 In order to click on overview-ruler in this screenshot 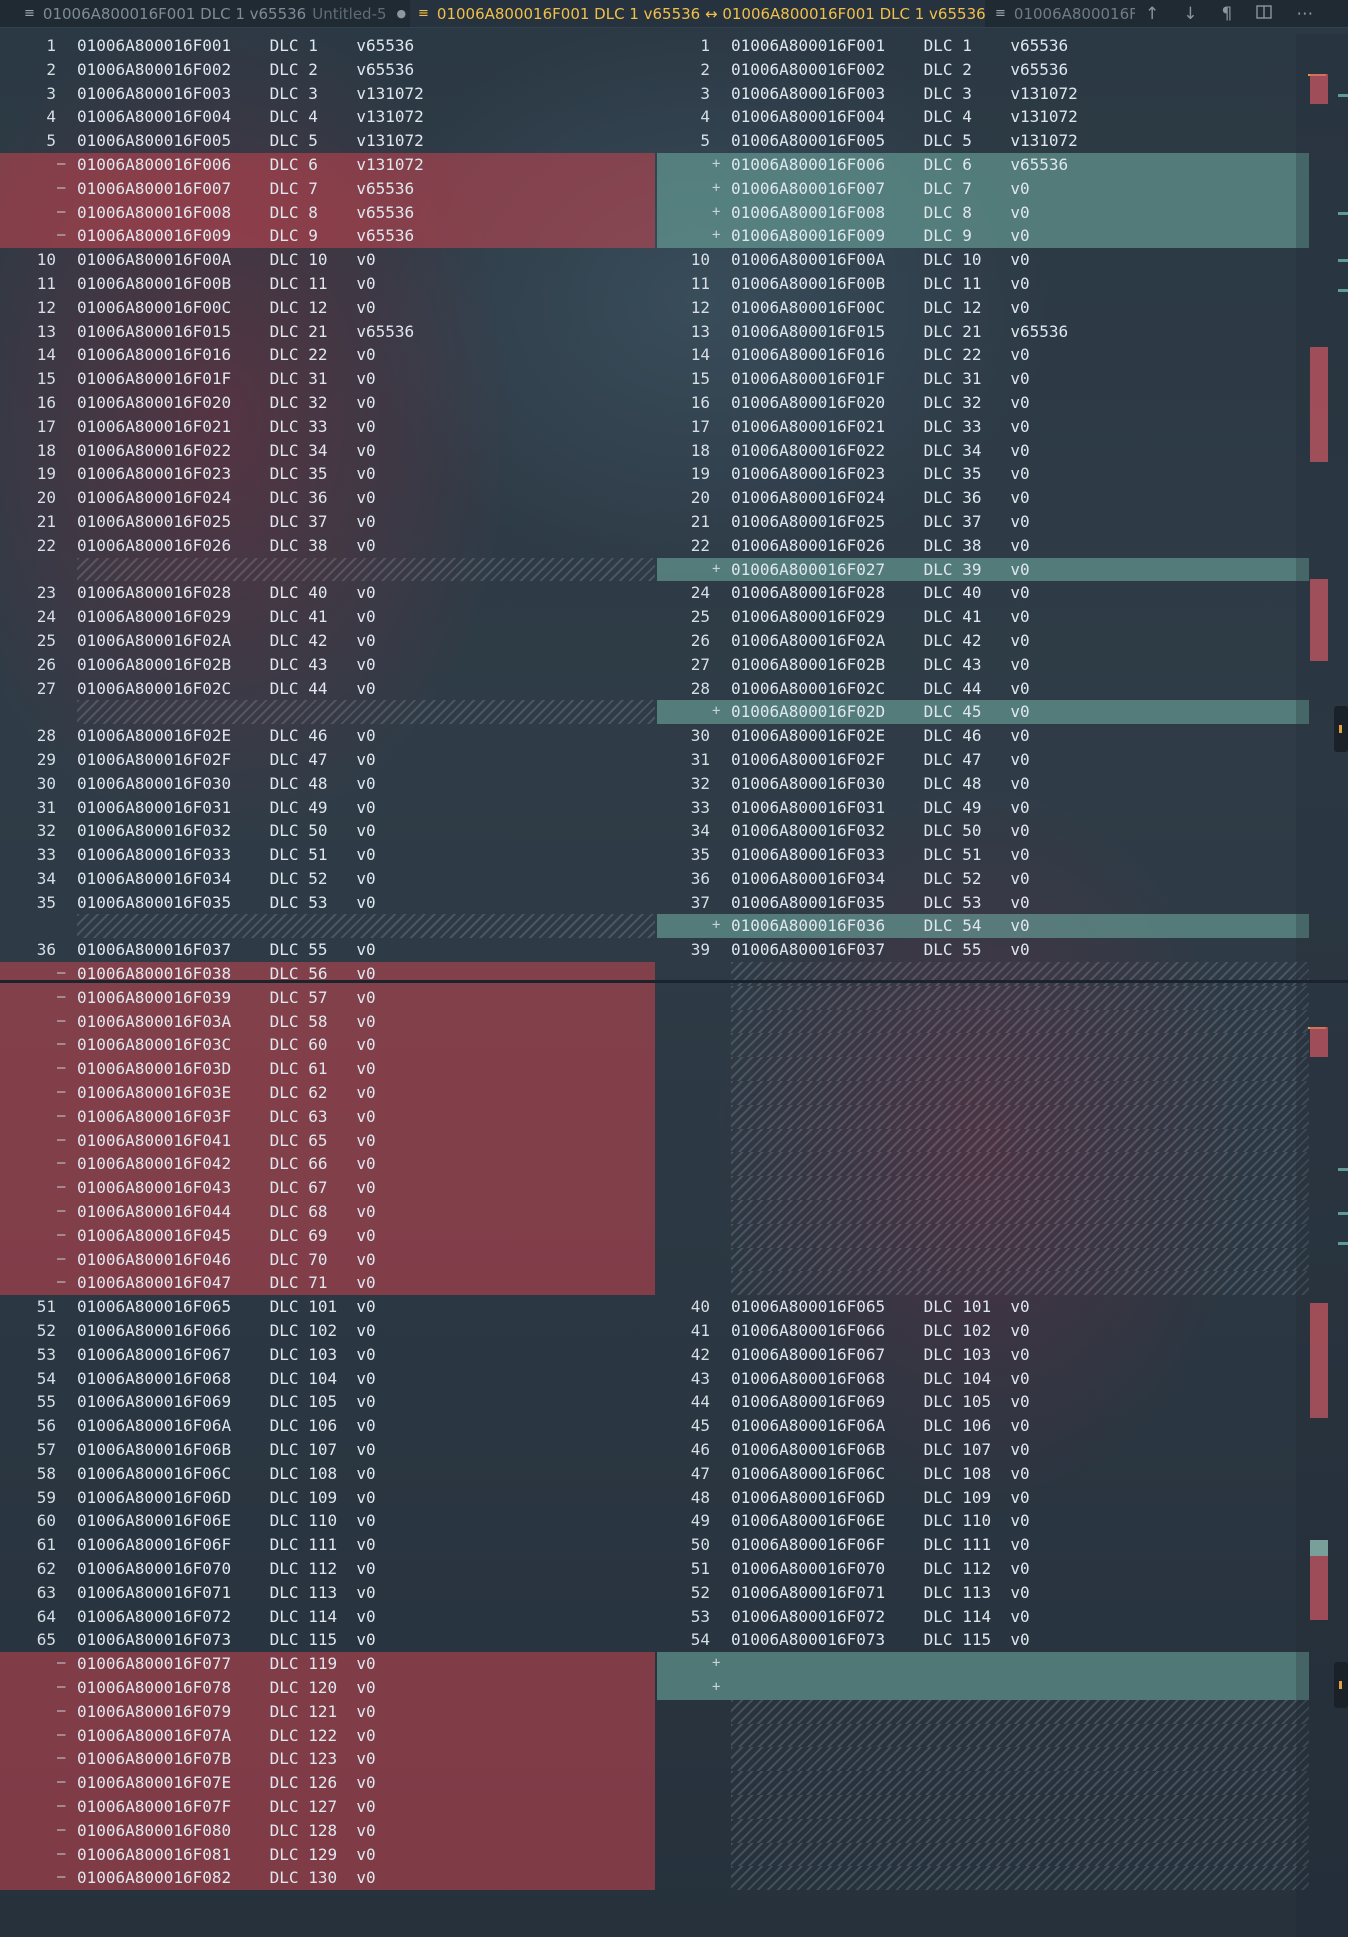, I will do `click(1322, 985)`.